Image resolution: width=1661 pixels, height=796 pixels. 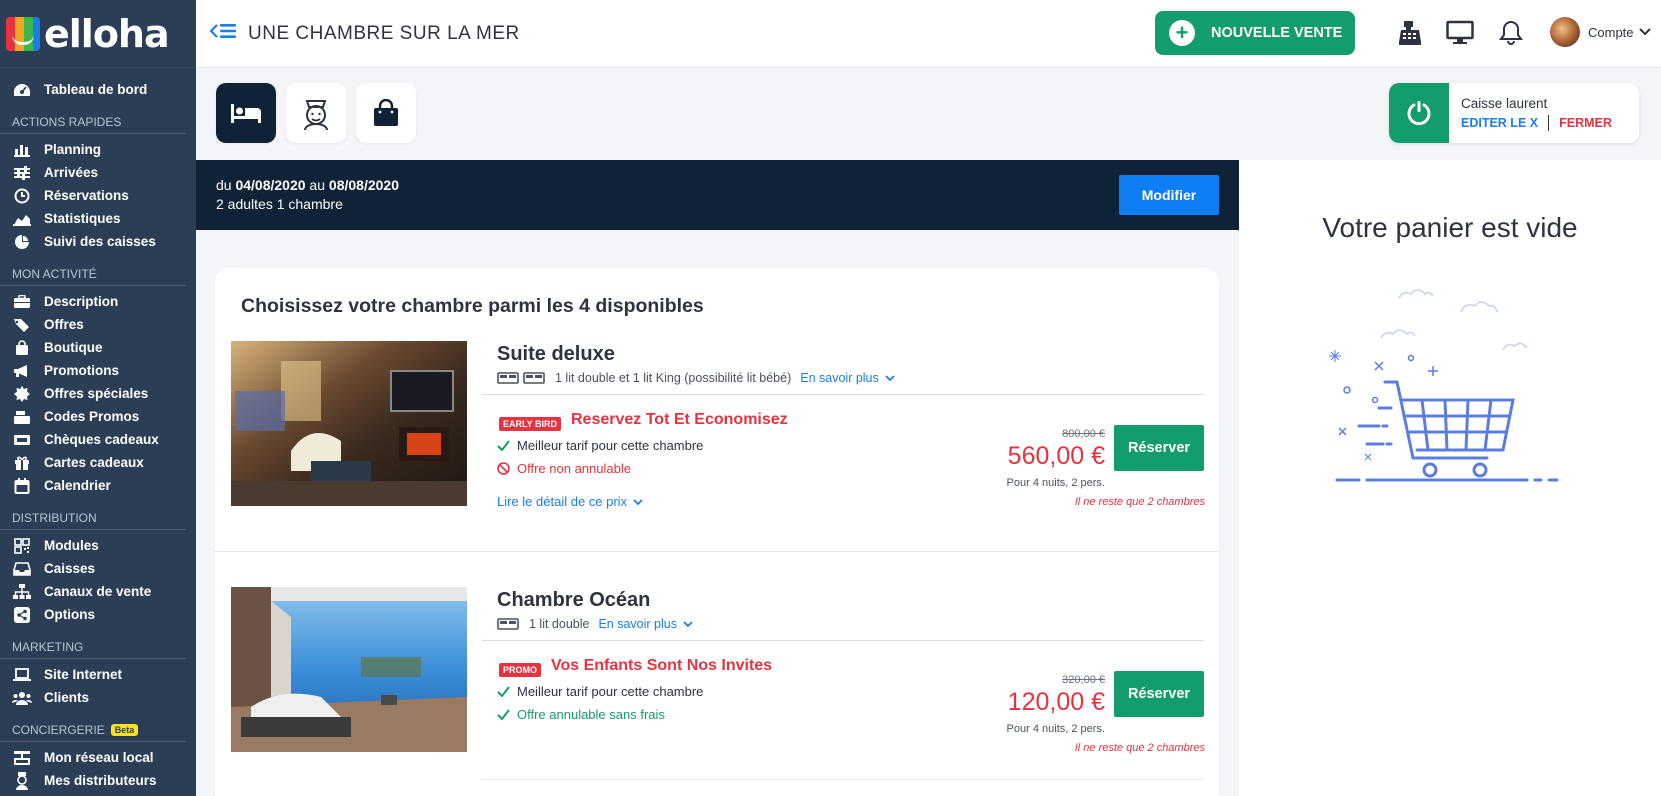 I want to click on sidebar-item-registers: Caisses, so click(x=98, y=568).